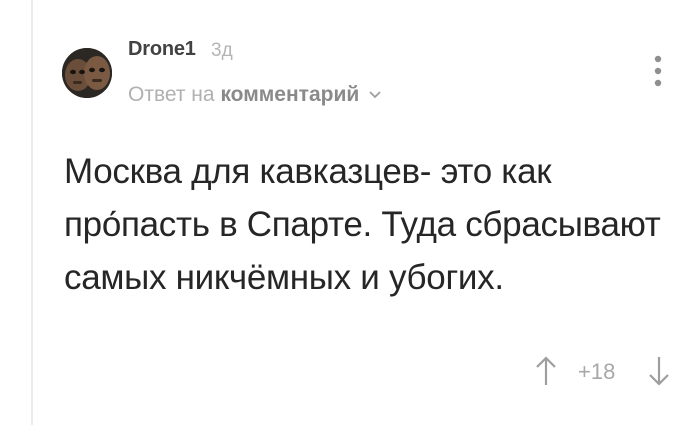  Describe the element at coordinates (375, 93) in the screenshot. I see `chevron-down-icon` at that location.